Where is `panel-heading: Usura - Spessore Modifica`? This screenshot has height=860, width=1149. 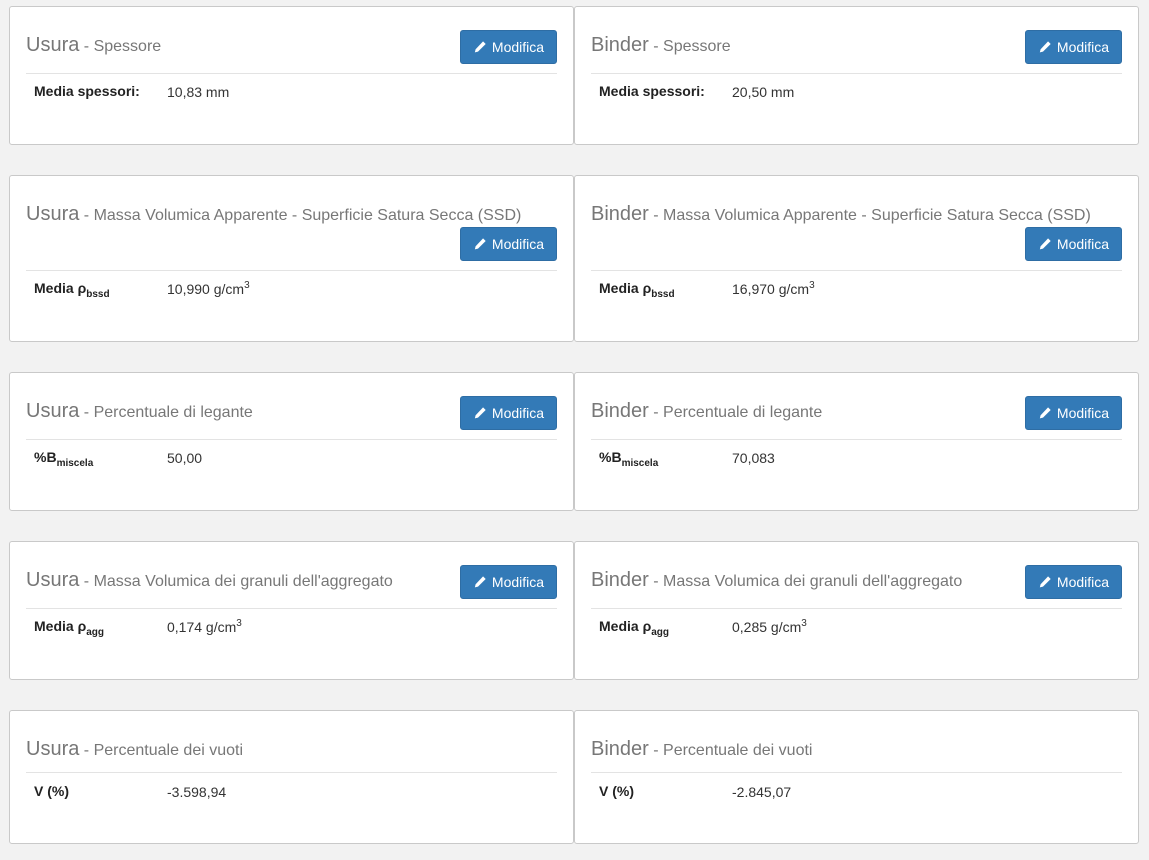 panel-heading: Usura - Spessore Modifica is located at coordinates (291, 40).